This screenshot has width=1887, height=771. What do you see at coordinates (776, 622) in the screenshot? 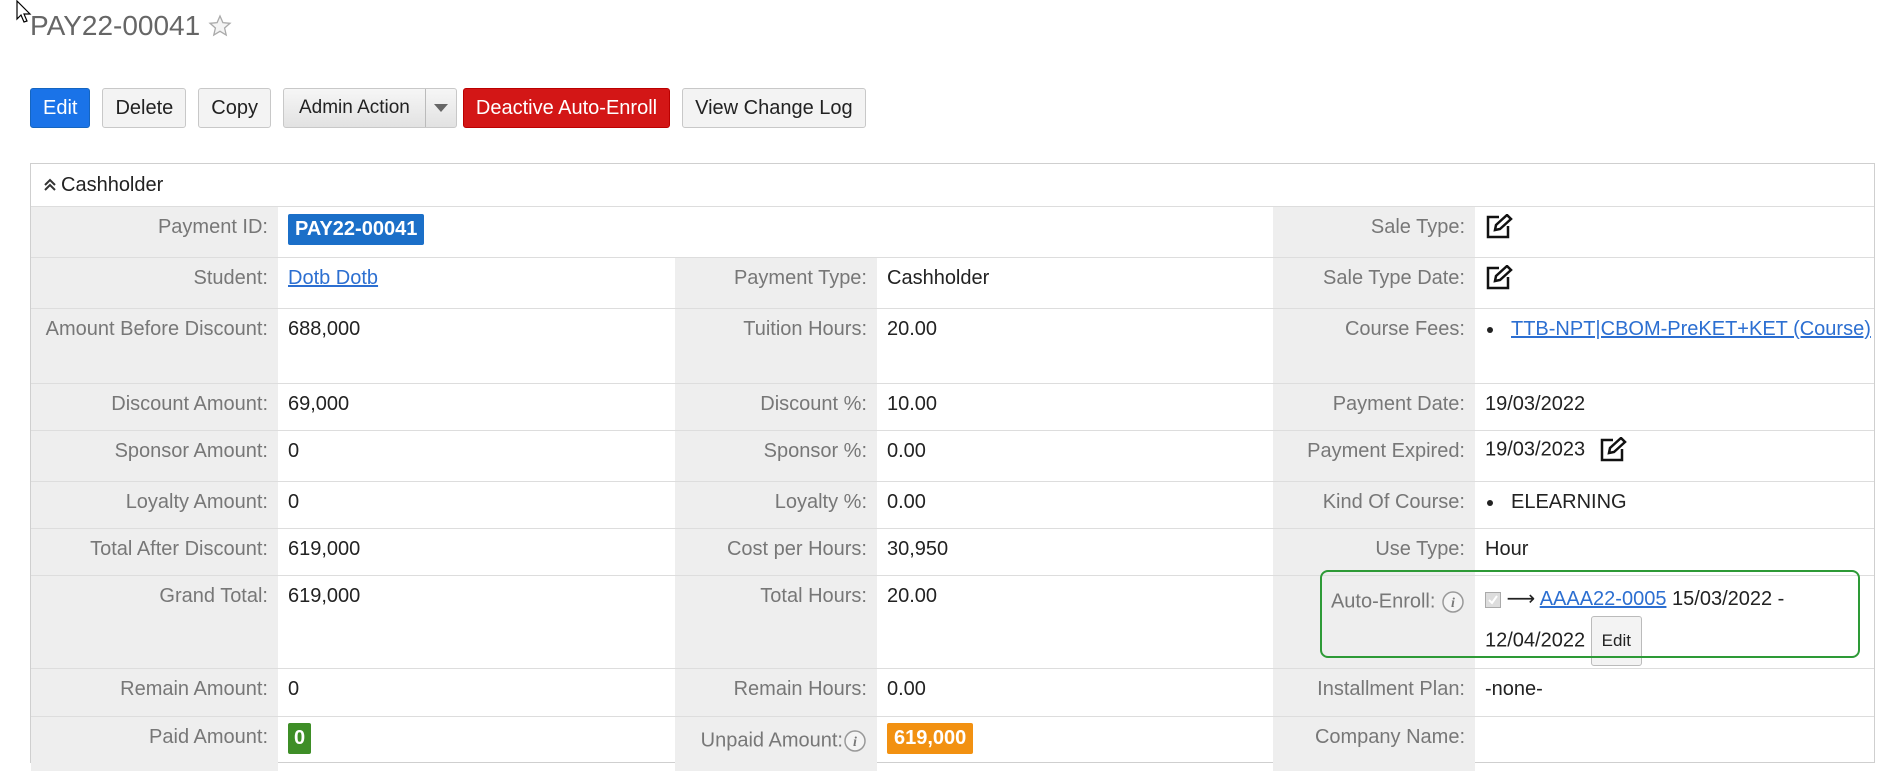
I see `total-hours-label: Total Hours:` at bounding box center [776, 622].